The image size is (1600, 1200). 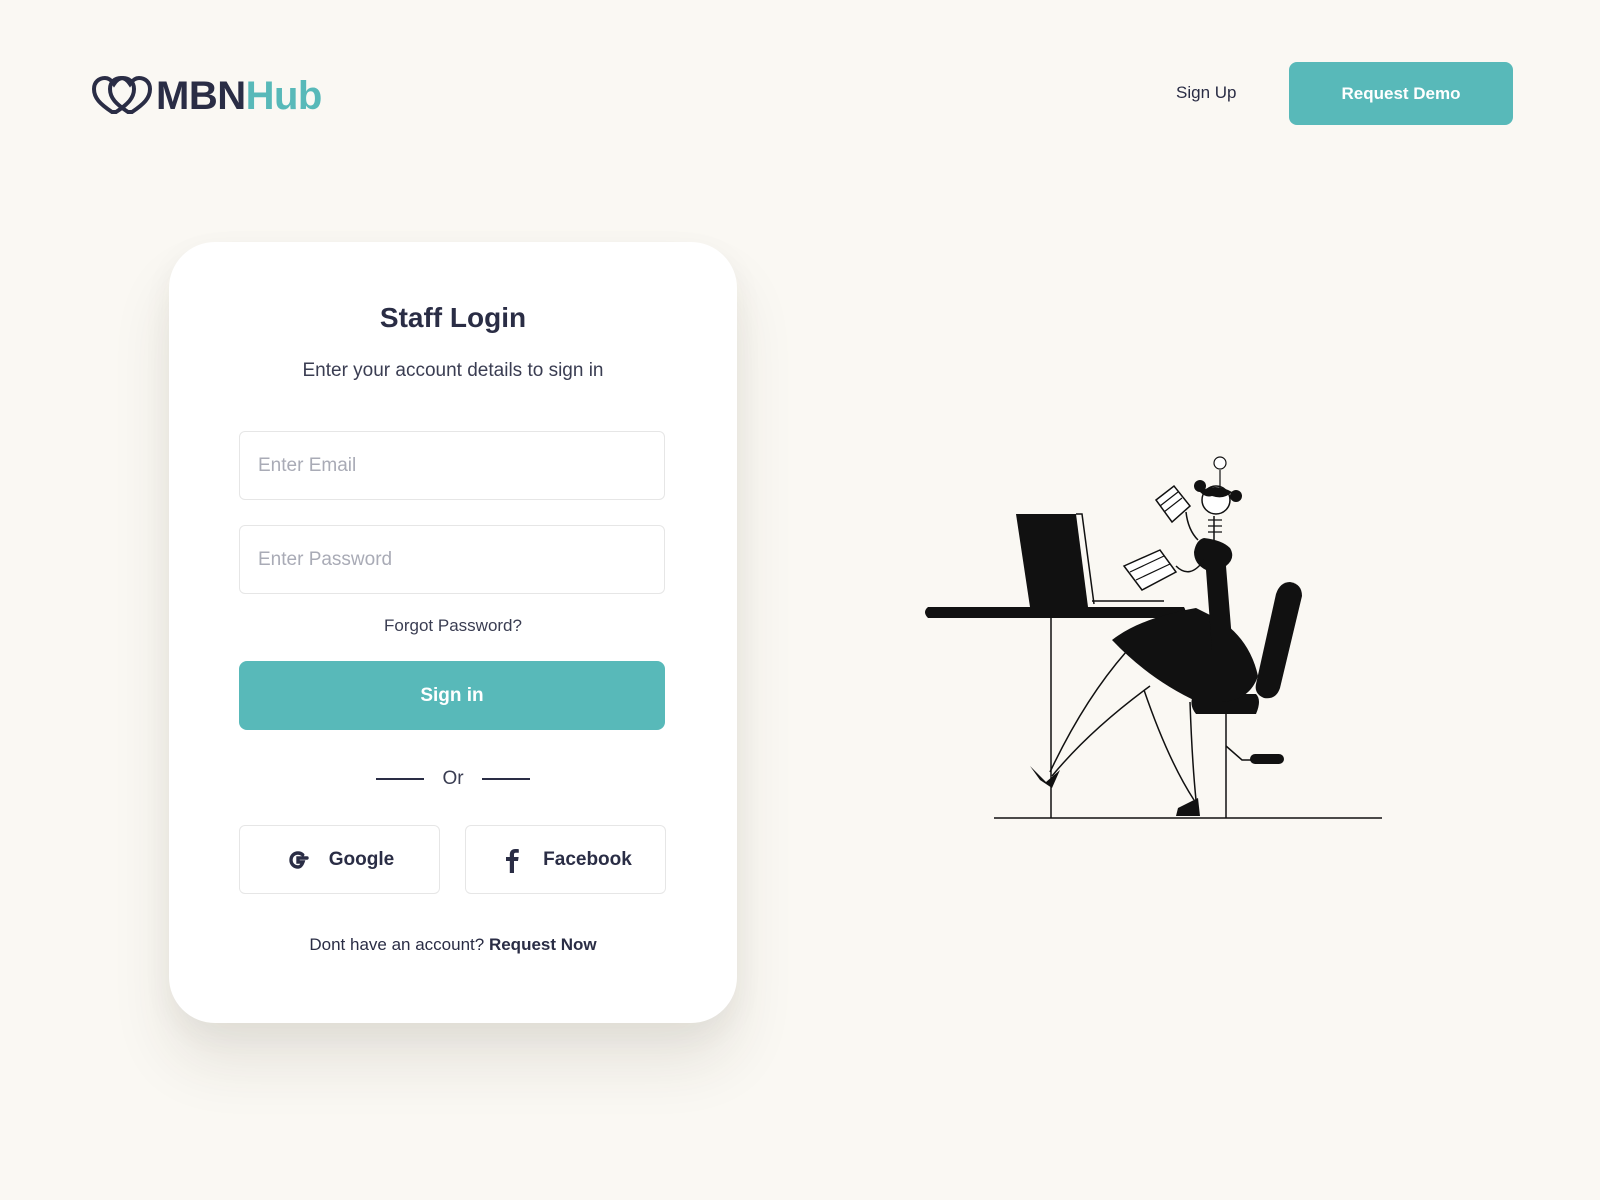 I want to click on request-demo-button: Request Demo, so click(x=1401, y=93).